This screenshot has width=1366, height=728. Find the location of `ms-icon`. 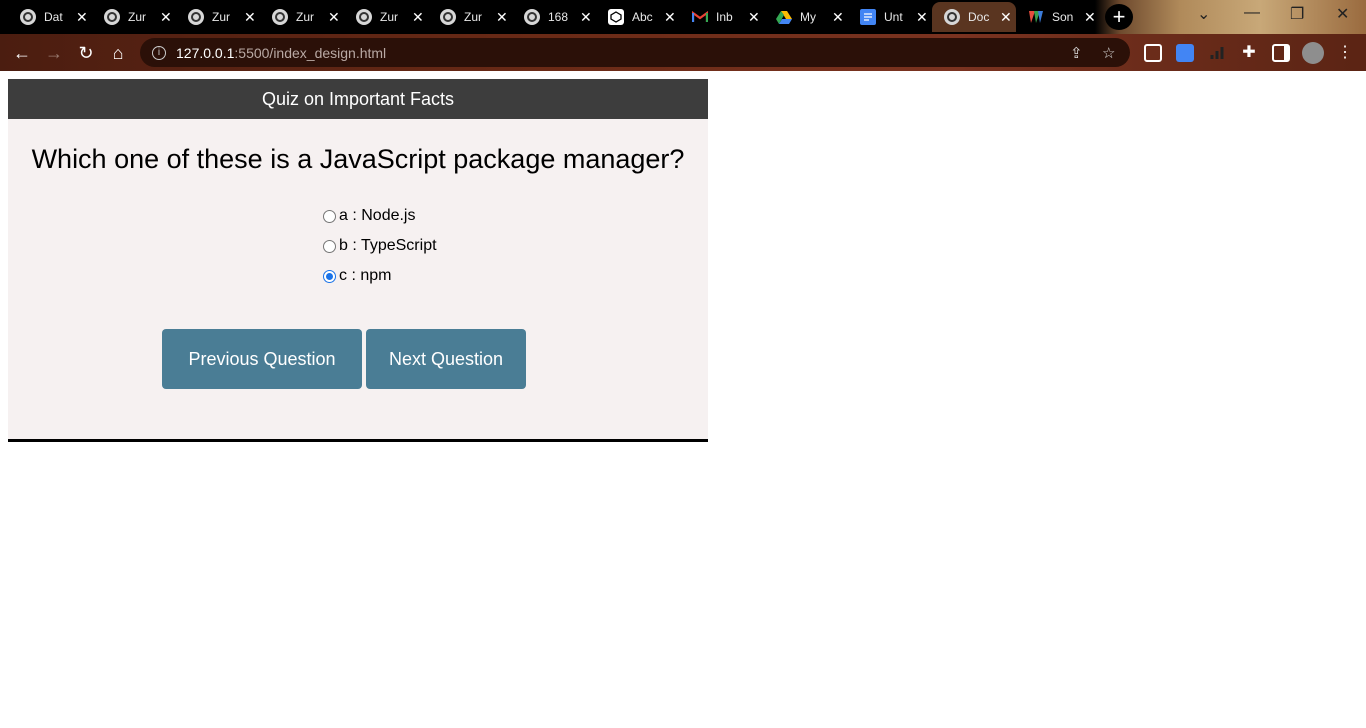

ms-icon is located at coordinates (1036, 17).